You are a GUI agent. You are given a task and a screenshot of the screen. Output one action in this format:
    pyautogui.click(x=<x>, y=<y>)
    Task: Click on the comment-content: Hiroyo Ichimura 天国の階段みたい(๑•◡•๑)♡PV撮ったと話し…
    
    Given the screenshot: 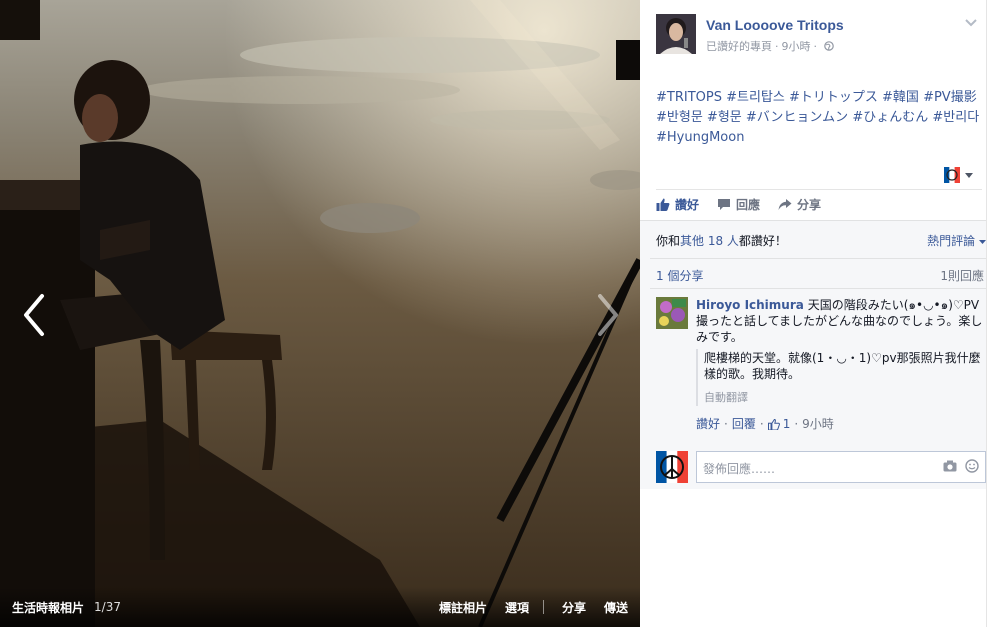 What is the action you would take?
    pyautogui.click(x=841, y=321)
    